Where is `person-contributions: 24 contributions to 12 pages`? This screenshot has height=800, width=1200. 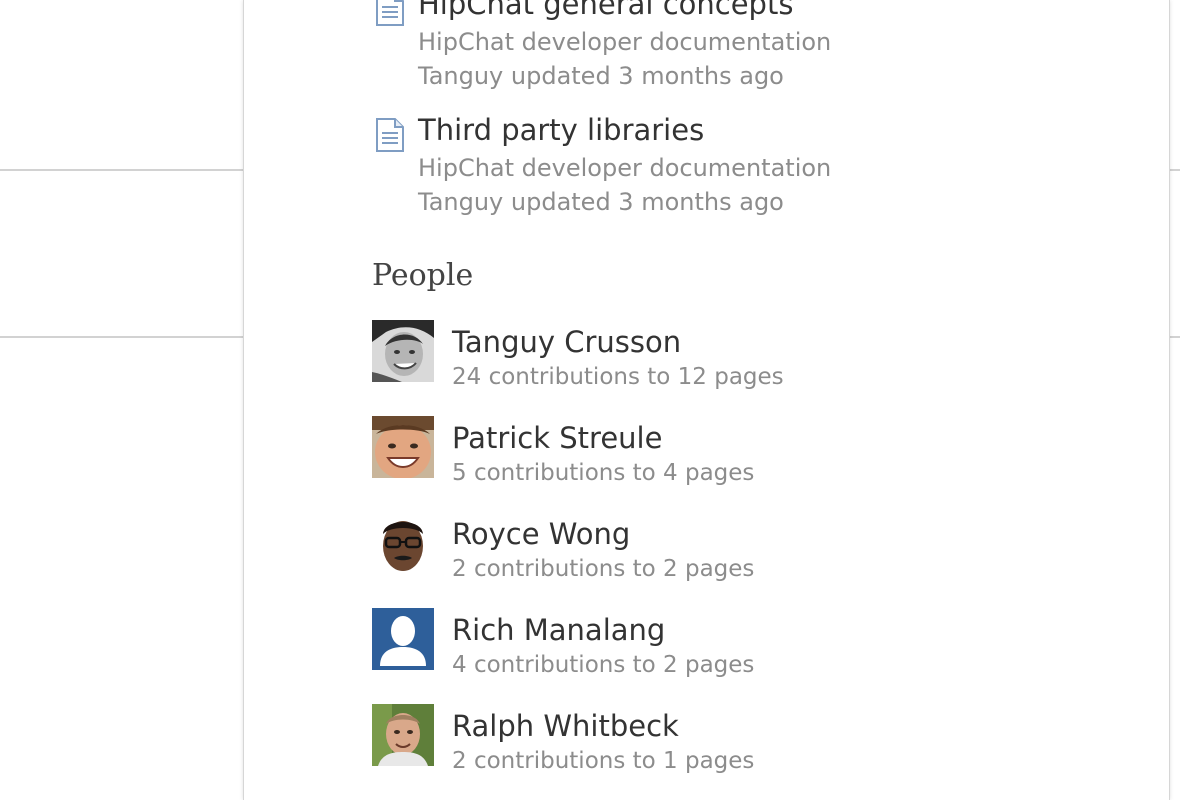 person-contributions: 24 contributions to 12 pages is located at coordinates (618, 377).